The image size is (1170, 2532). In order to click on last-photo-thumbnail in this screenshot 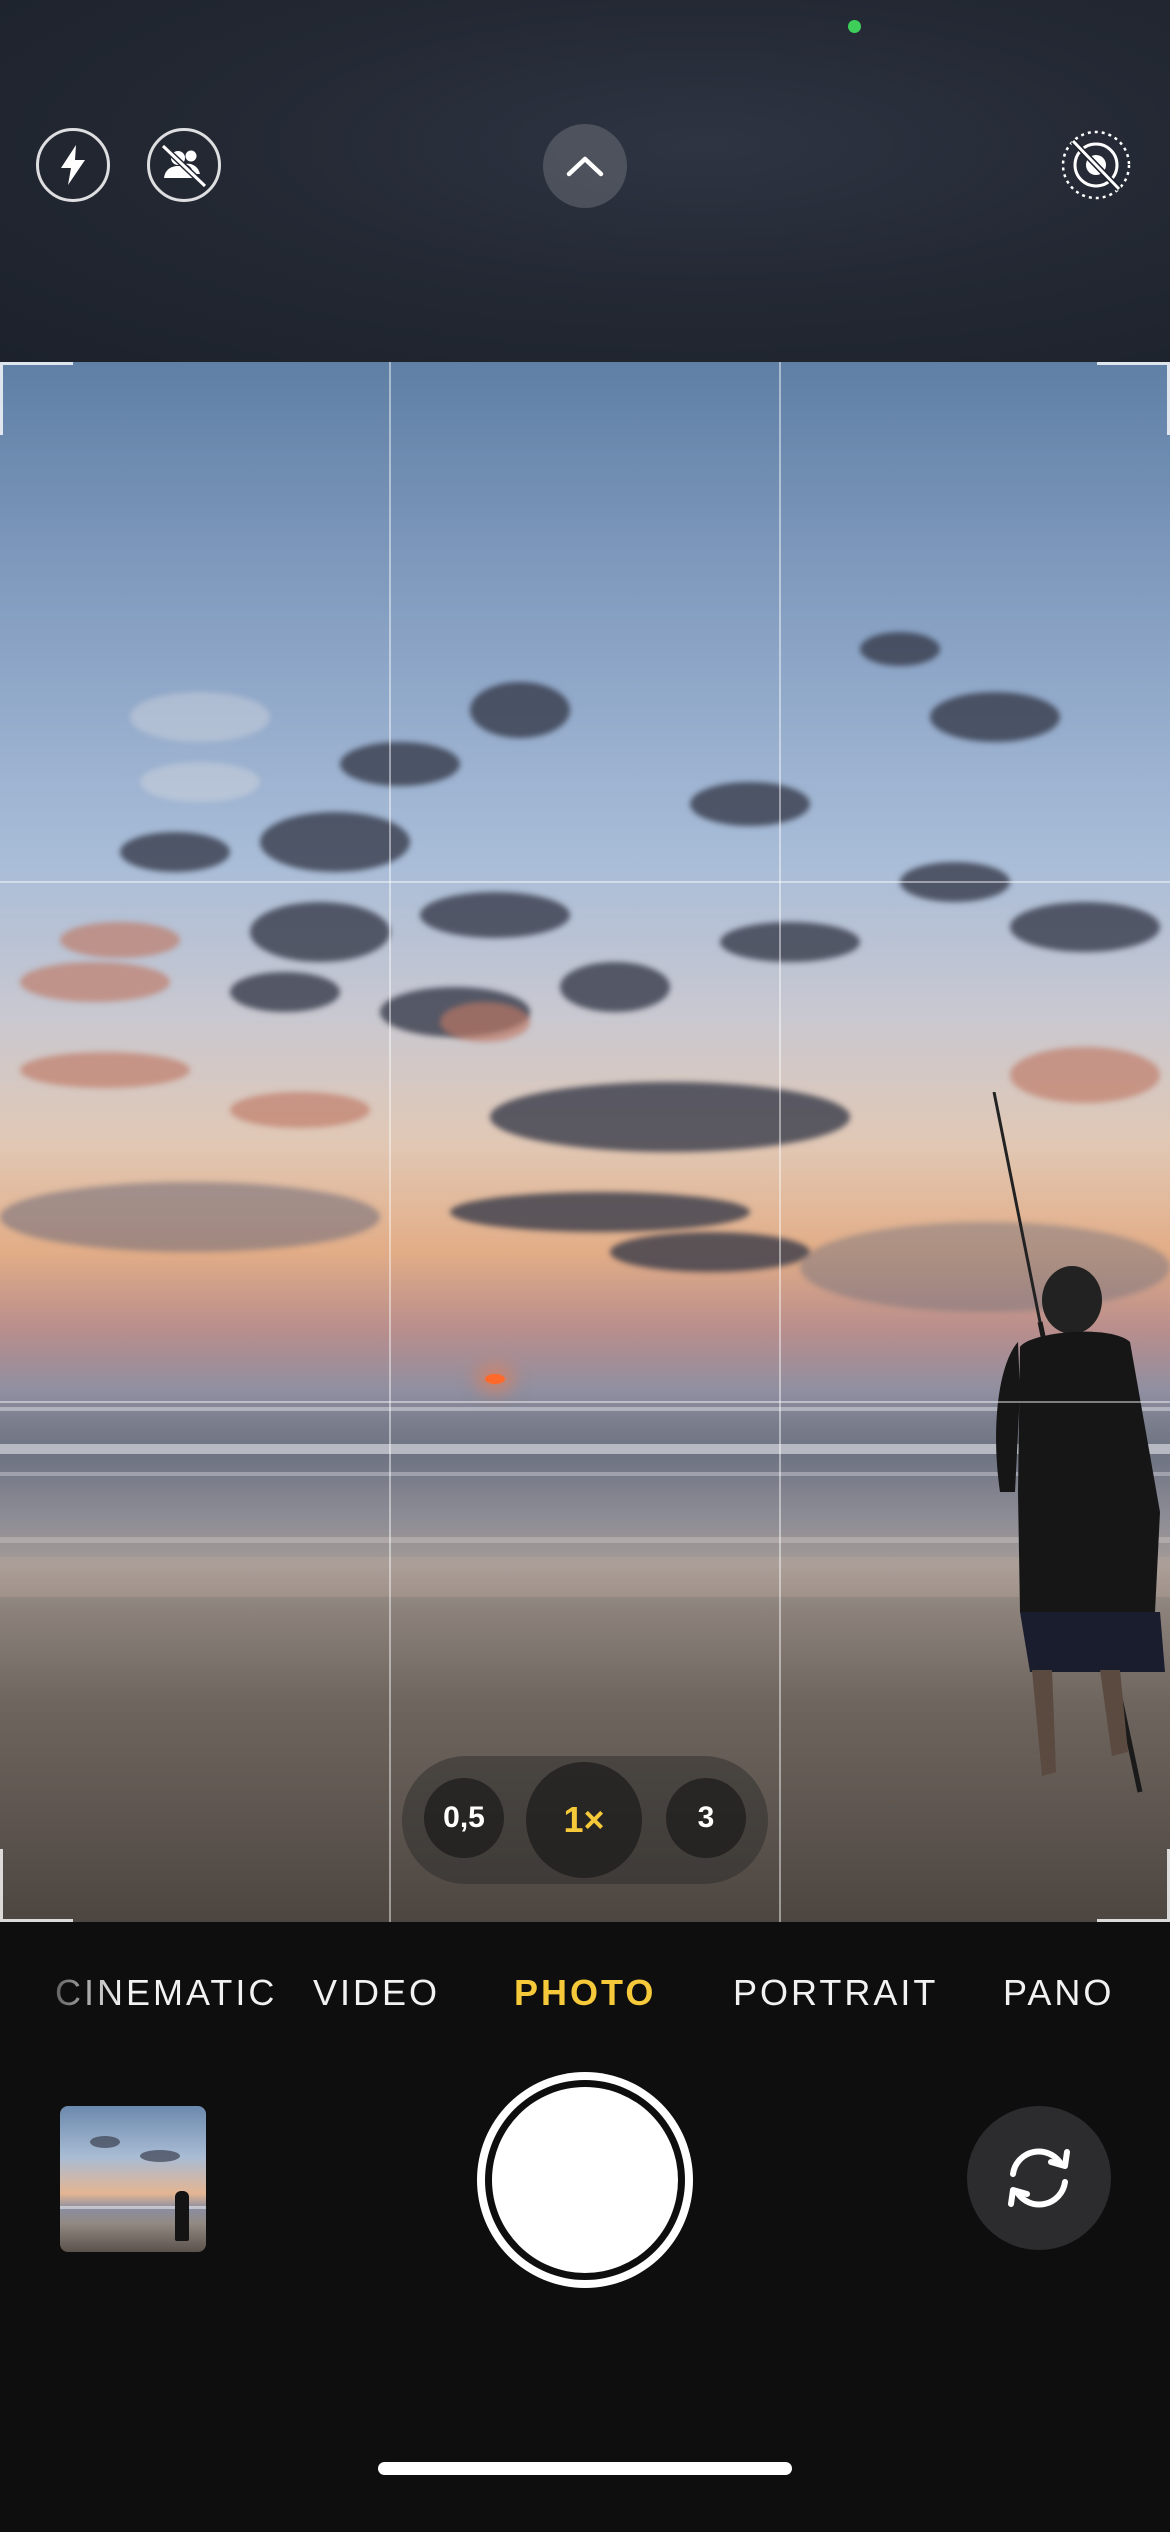, I will do `click(133, 2179)`.